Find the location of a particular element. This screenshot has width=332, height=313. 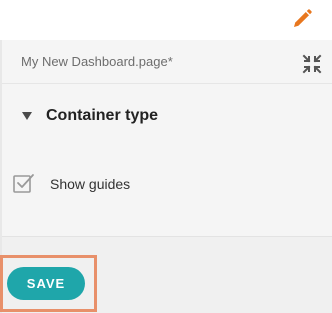

panel-header: My New Dashboard.page* is located at coordinates (167, 62).